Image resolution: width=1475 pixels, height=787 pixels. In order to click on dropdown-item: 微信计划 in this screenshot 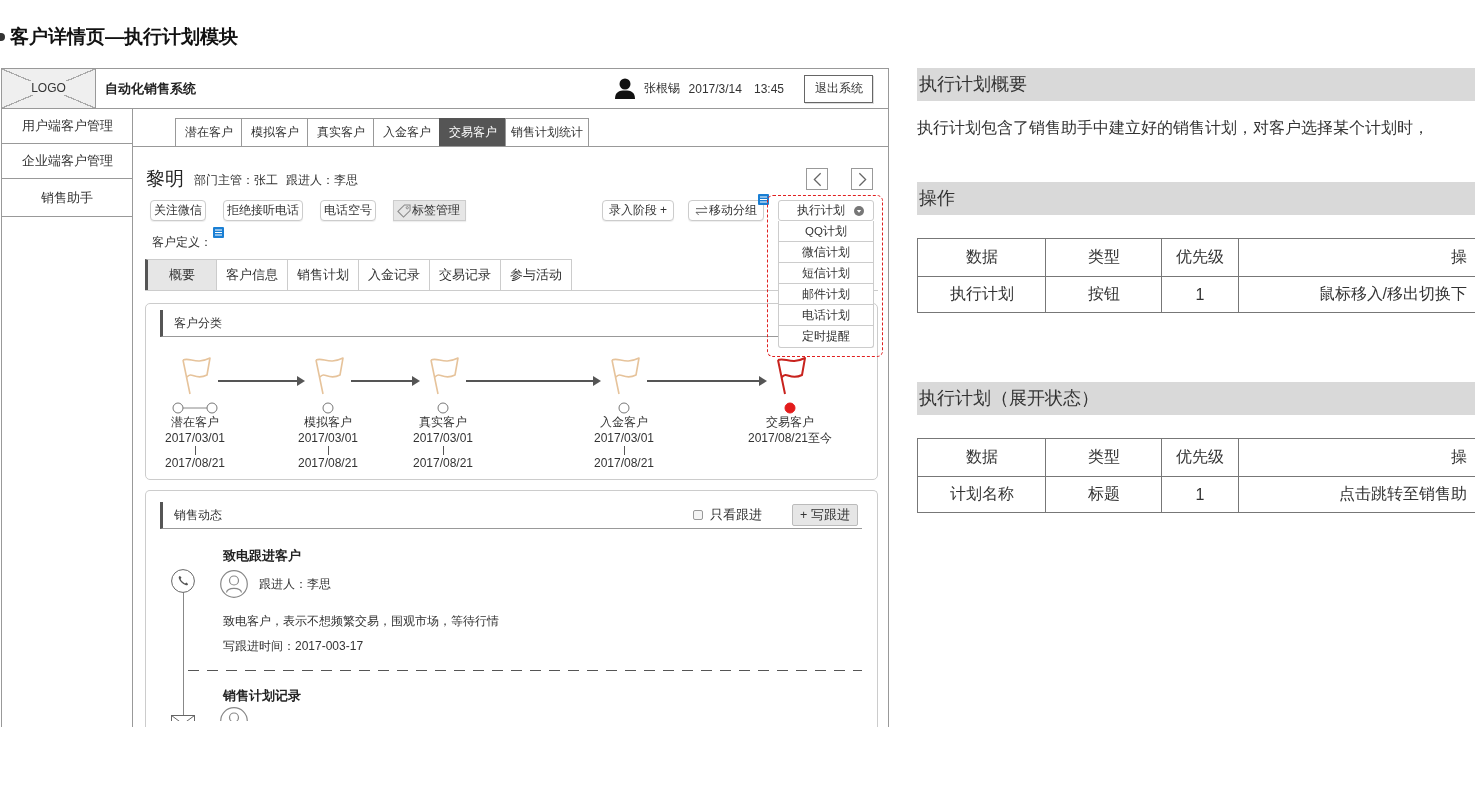, I will do `click(826, 252)`.